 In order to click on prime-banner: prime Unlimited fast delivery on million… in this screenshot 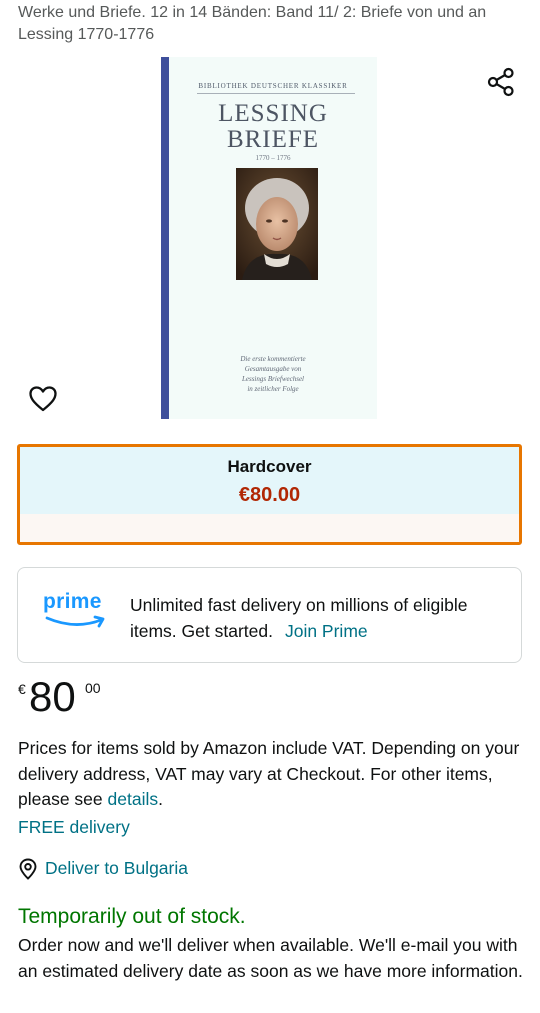, I will do `click(269, 615)`.